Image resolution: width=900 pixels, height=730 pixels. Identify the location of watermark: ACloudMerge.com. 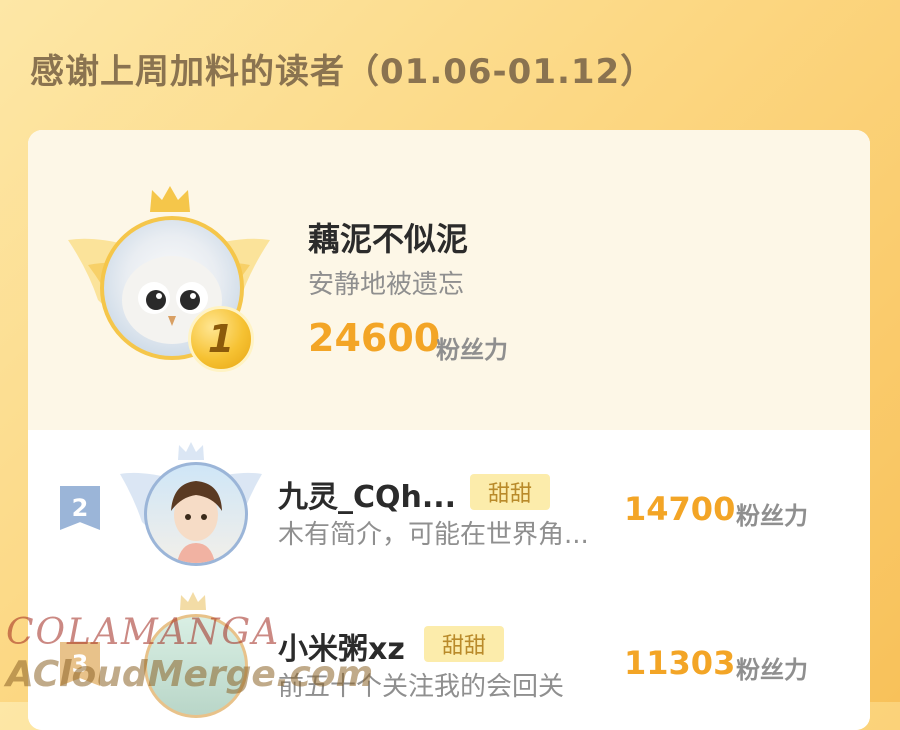
(190, 674).